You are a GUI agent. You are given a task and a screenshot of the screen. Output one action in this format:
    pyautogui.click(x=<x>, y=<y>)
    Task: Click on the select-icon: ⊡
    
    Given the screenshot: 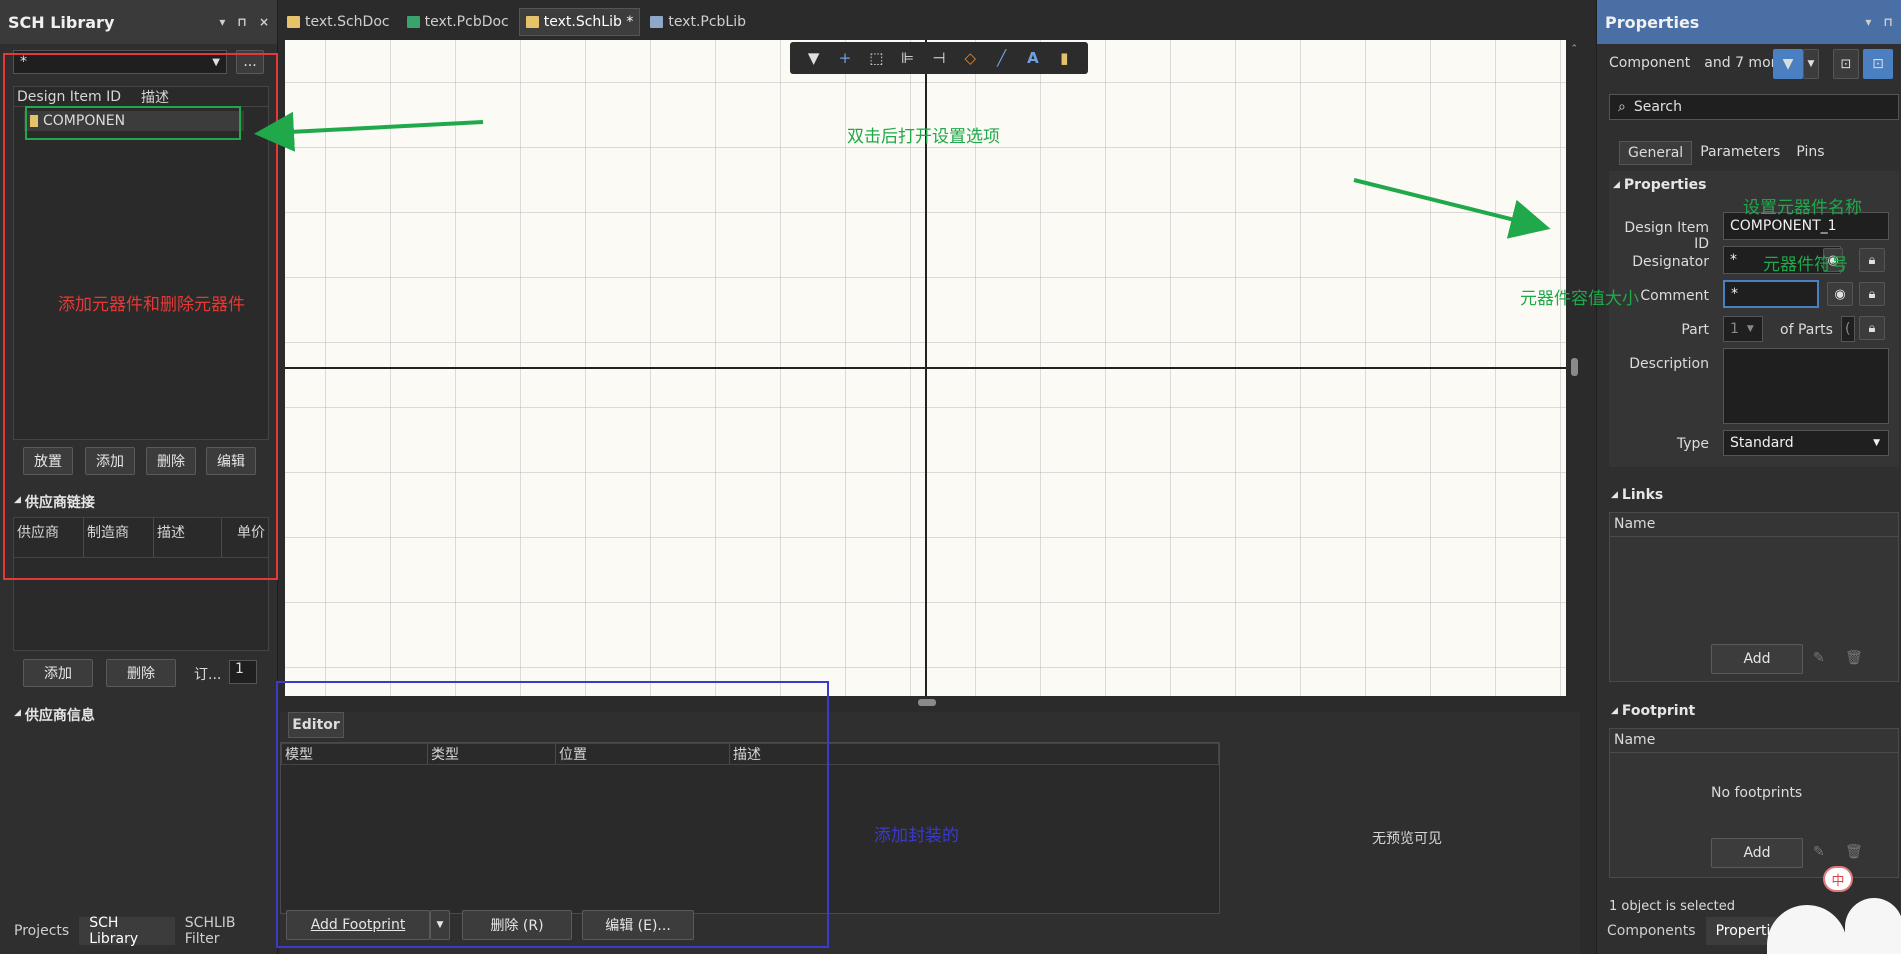 What is the action you would take?
    pyautogui.click(x=1846, y=64)
    